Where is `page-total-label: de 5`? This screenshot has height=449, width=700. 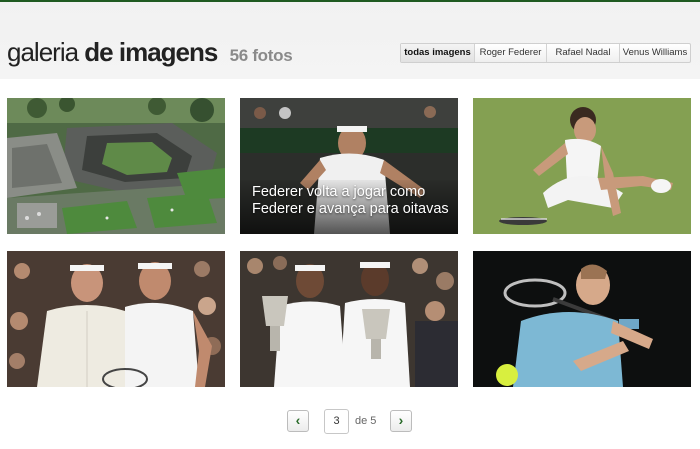 page-total-label: de 5 is located at coordinates (366, 421).